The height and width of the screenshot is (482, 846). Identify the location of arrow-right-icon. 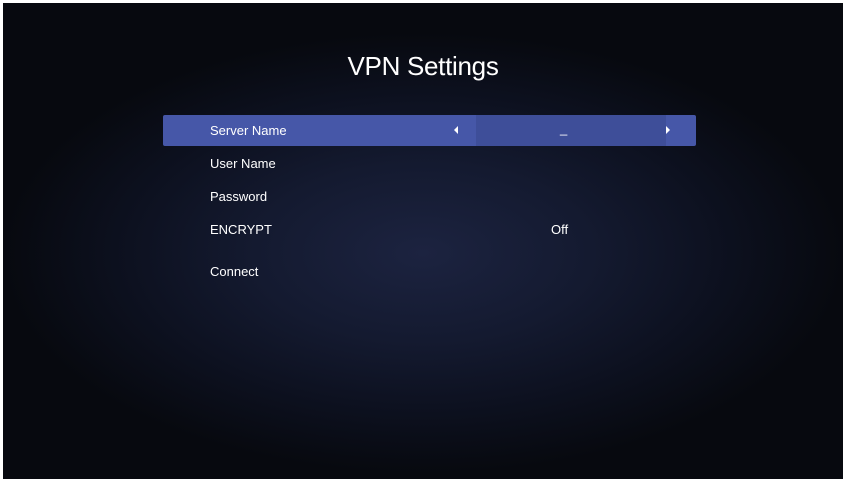
(668, 130).